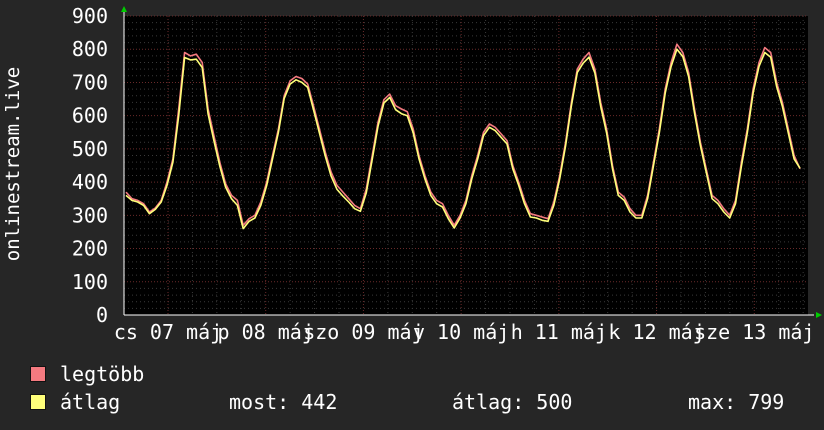  I want to click on y-tick-label: 600, so click(90, 116).